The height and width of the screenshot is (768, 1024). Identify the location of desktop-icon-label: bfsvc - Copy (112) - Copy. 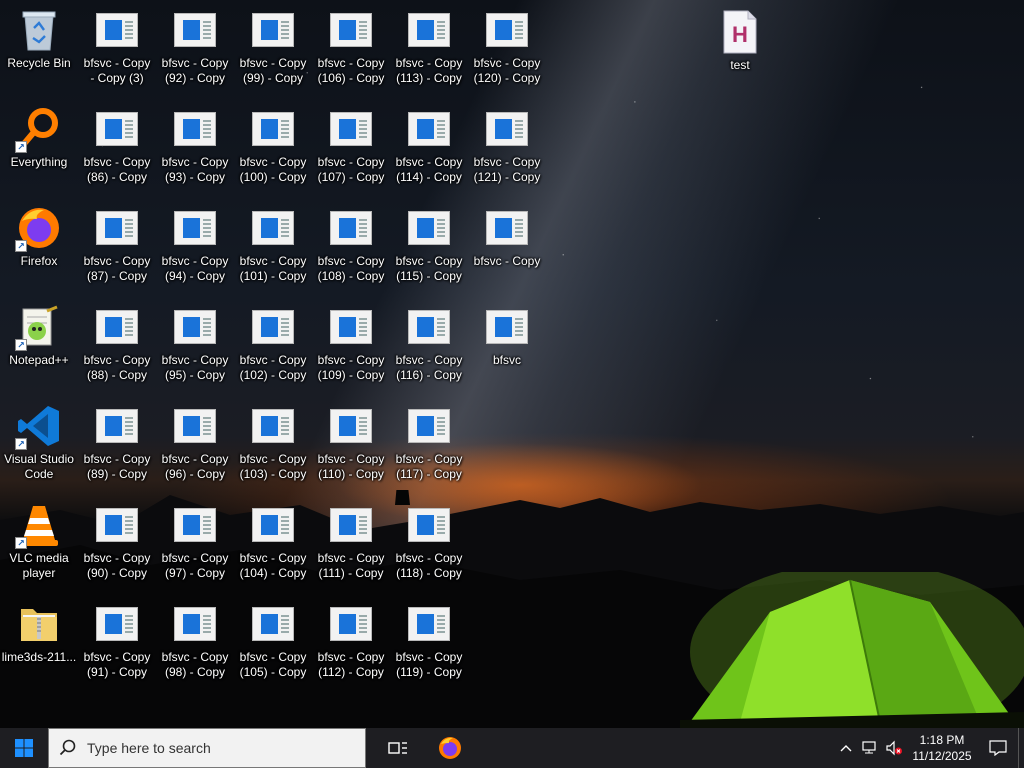
(351, 664).